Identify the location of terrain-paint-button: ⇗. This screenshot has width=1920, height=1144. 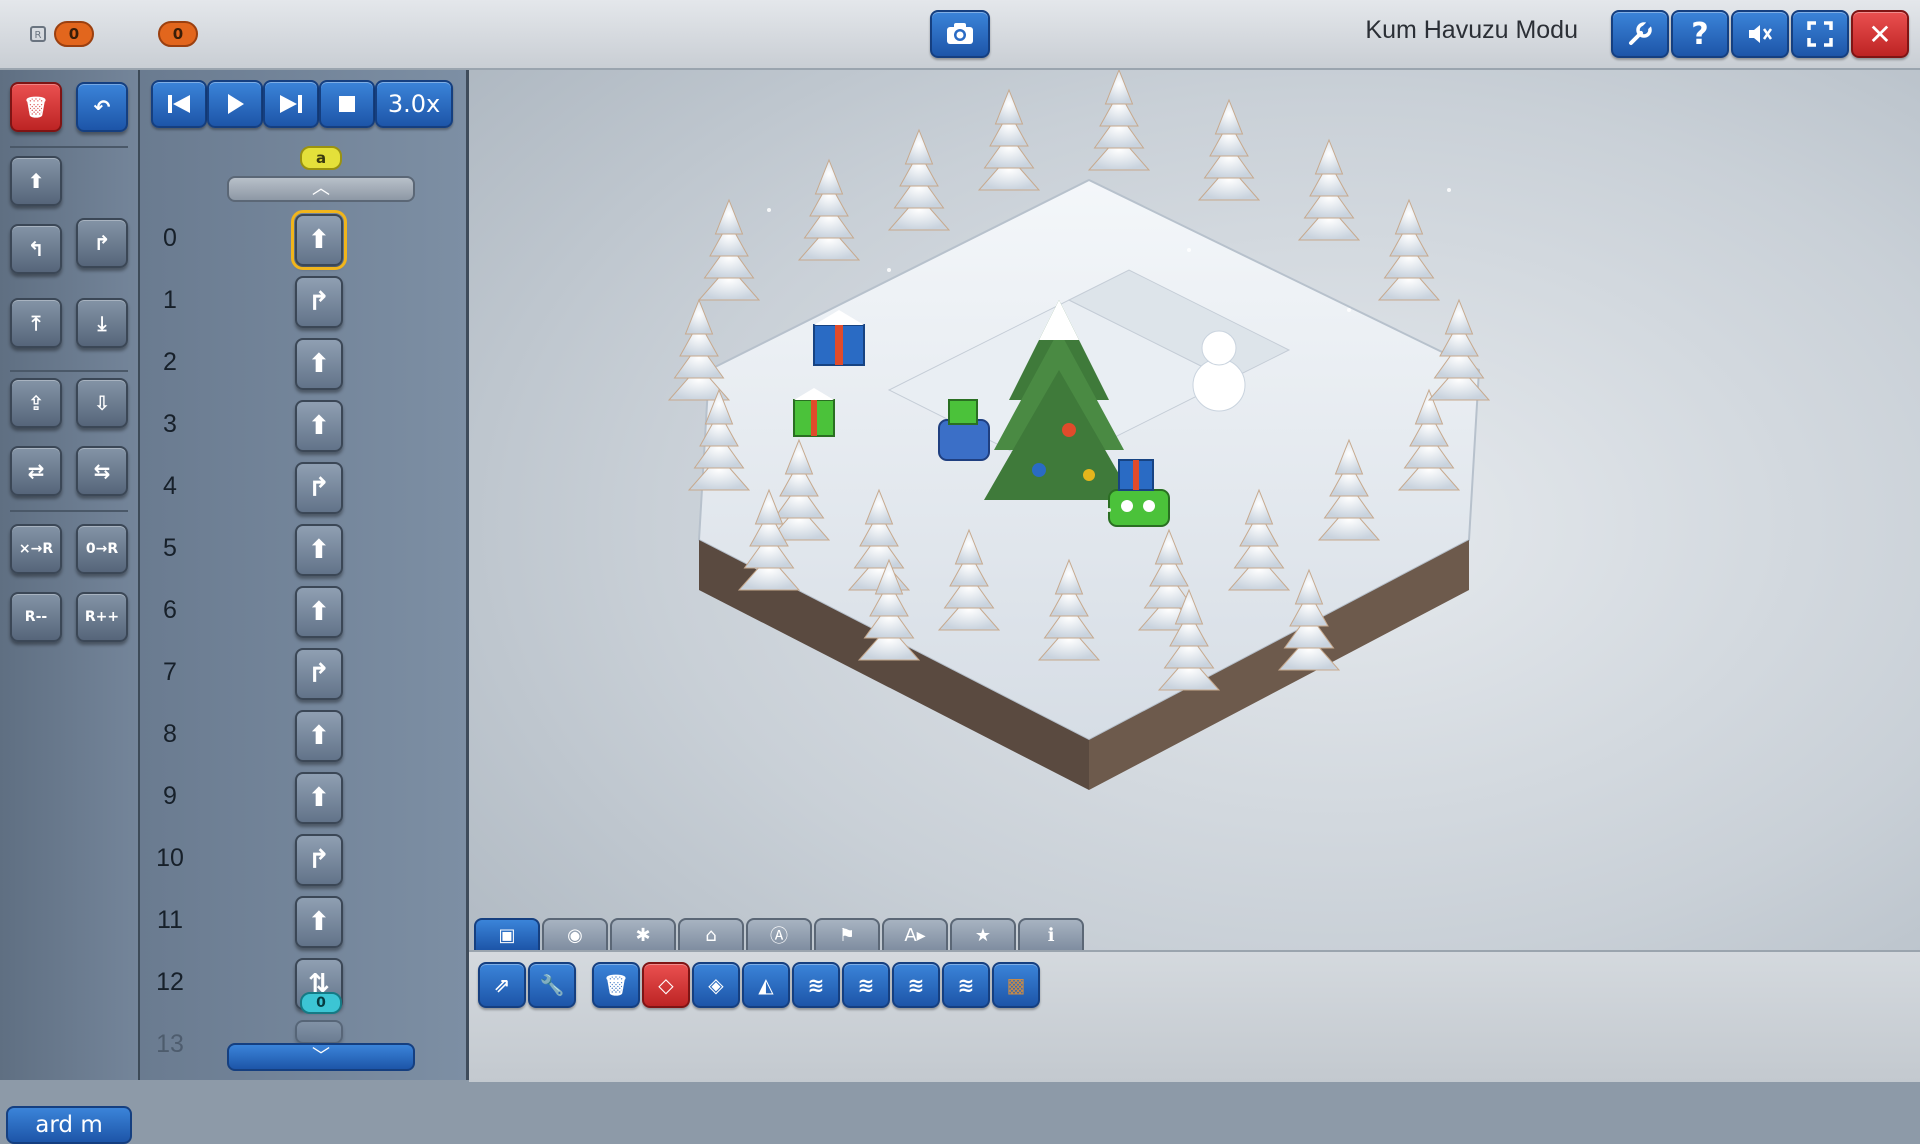
(502, 985).